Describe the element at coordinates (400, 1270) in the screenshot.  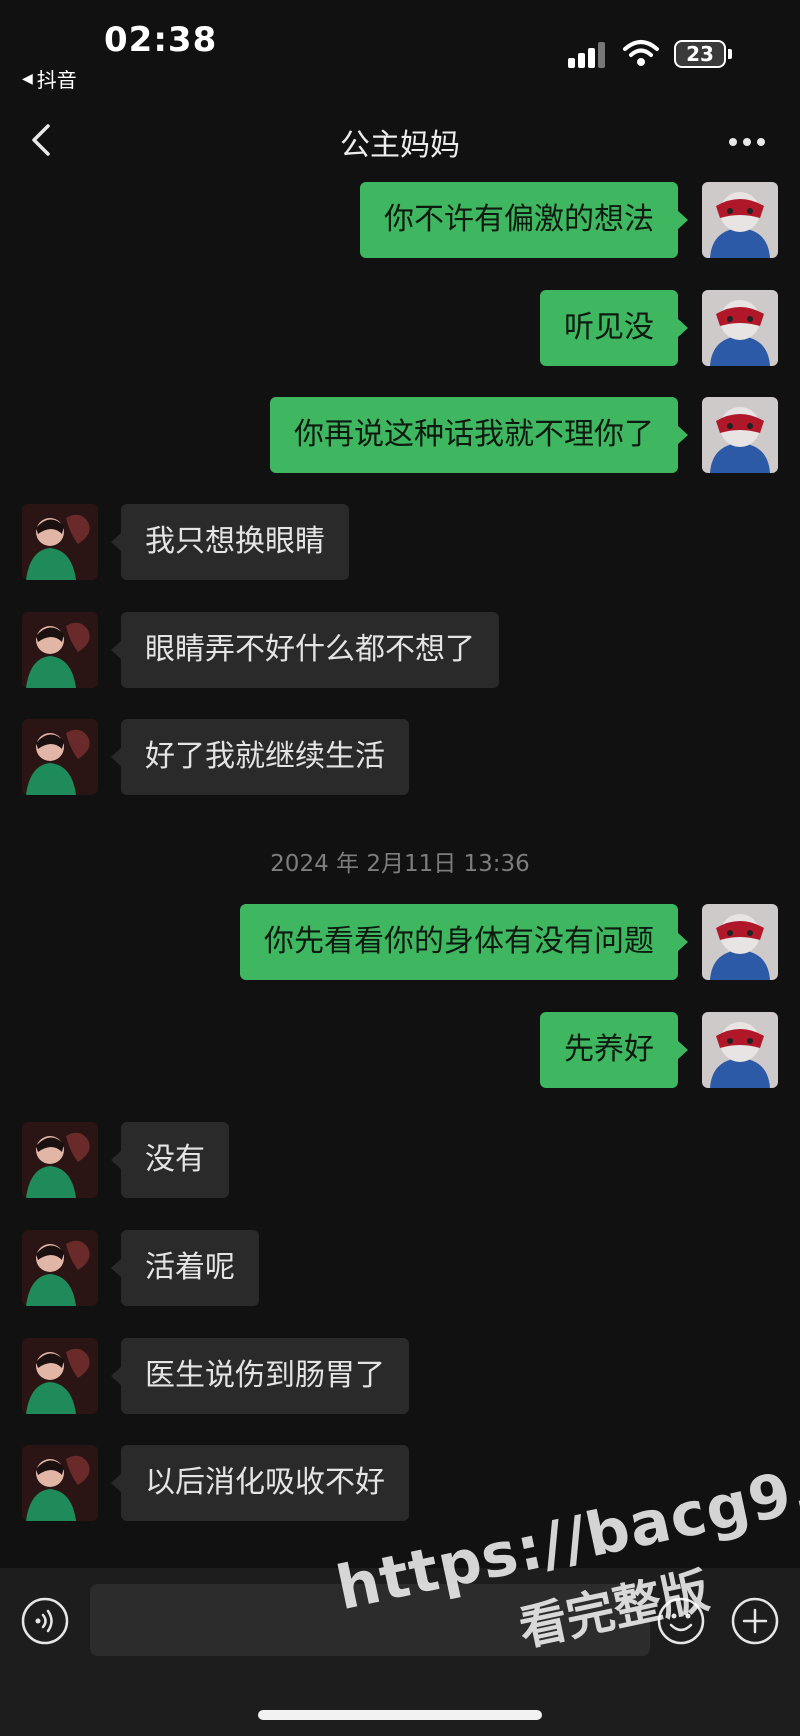
I see `received-message-row: 活着呢` at that location.